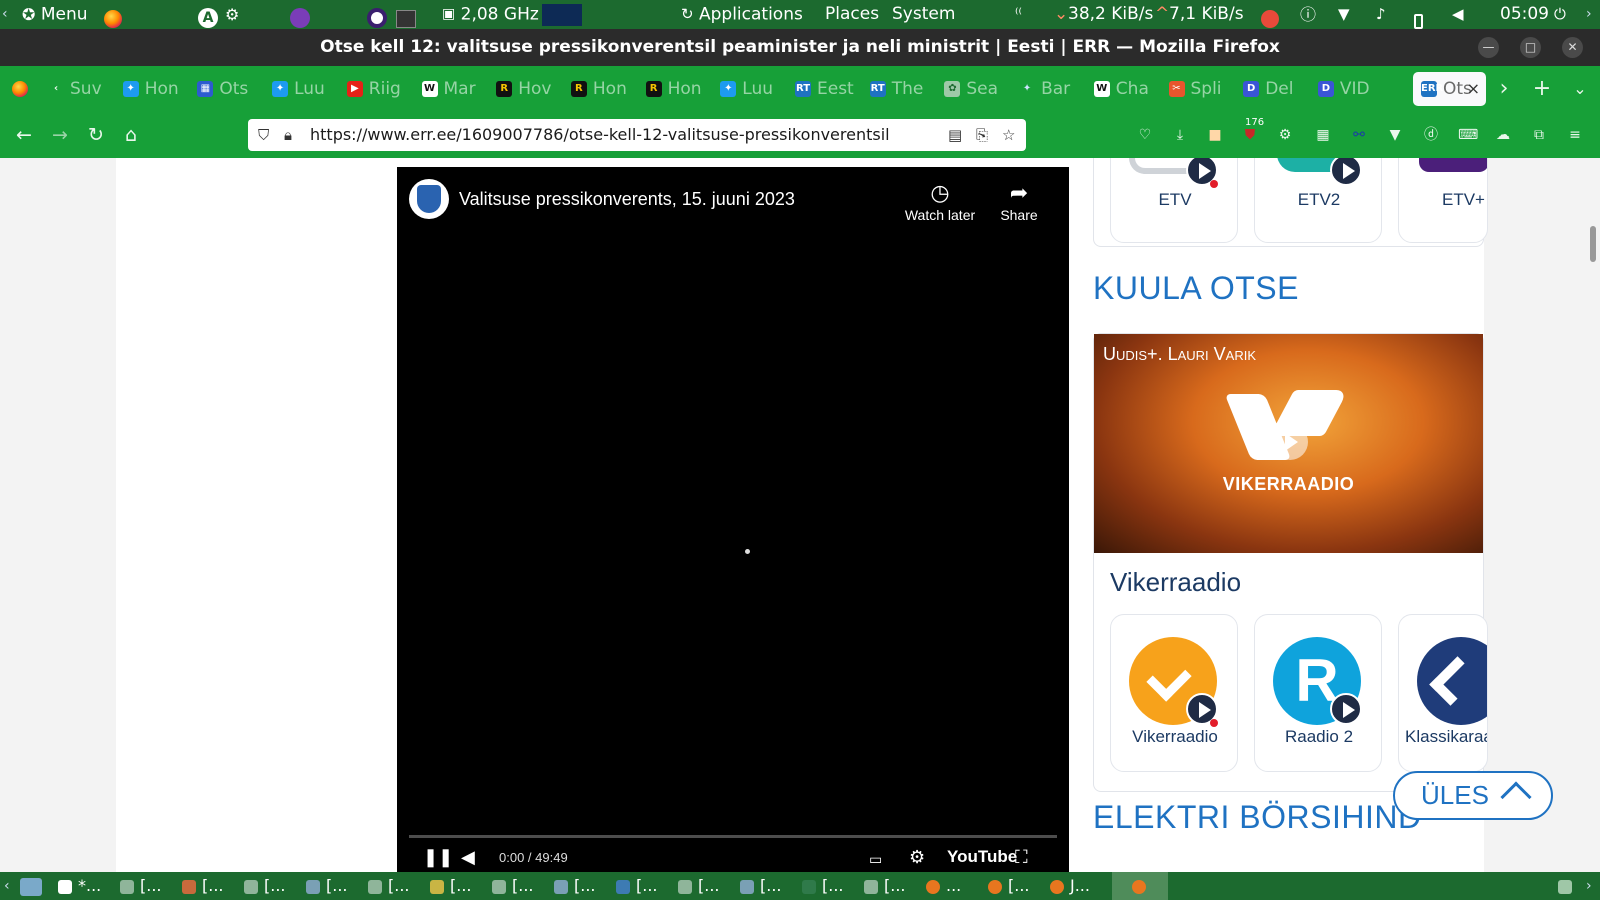 This screenshot has width=1600, height=900. I want to click on radio-card-vikerraadio: Vikerraadio, so click(1174, 693).